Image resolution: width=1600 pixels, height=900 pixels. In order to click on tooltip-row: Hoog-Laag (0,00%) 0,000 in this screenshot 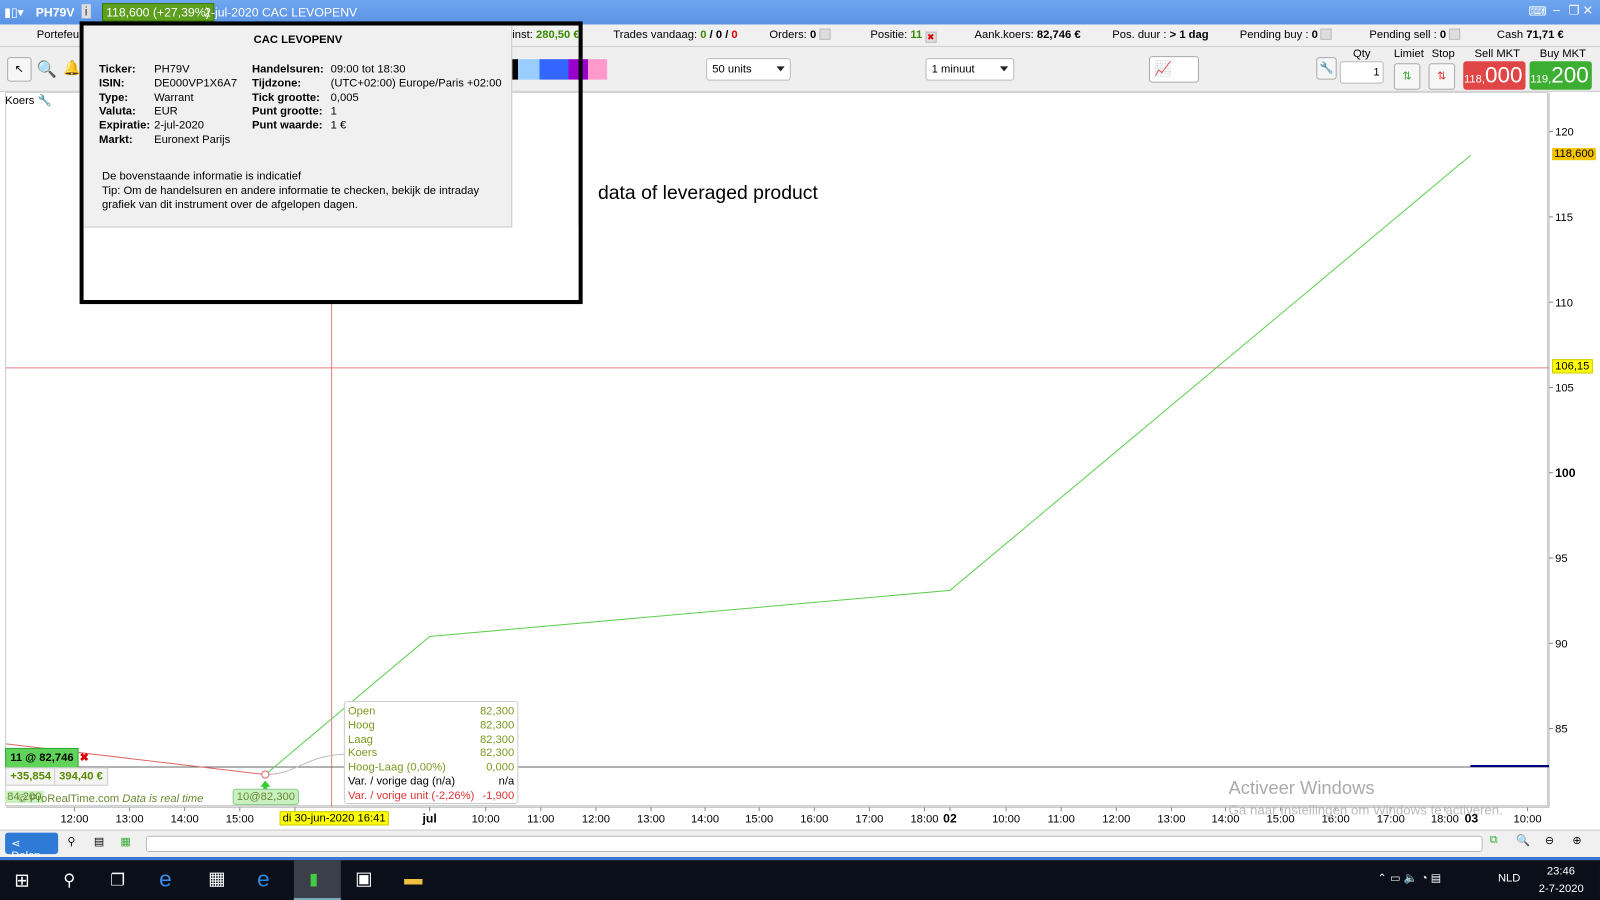, I will do `click(431, 768)`.